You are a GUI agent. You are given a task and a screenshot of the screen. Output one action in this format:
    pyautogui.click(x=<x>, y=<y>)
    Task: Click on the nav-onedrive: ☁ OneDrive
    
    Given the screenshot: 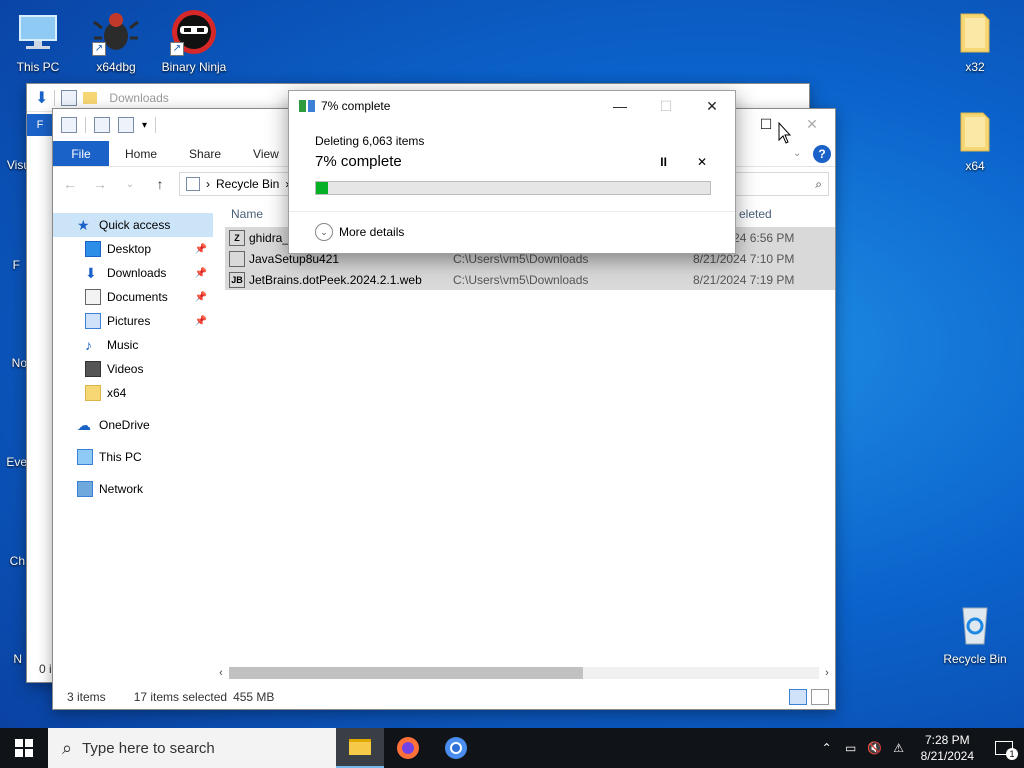 What is the action you would take?
    pyautogui.click(x=133, y=425)
    